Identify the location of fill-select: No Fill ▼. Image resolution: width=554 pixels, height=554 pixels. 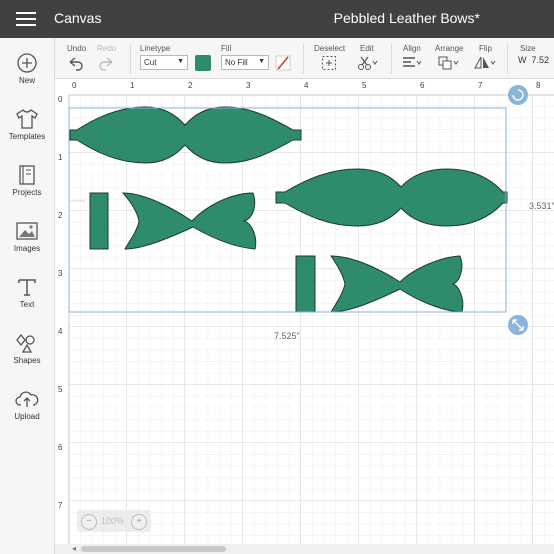
(245, 62).